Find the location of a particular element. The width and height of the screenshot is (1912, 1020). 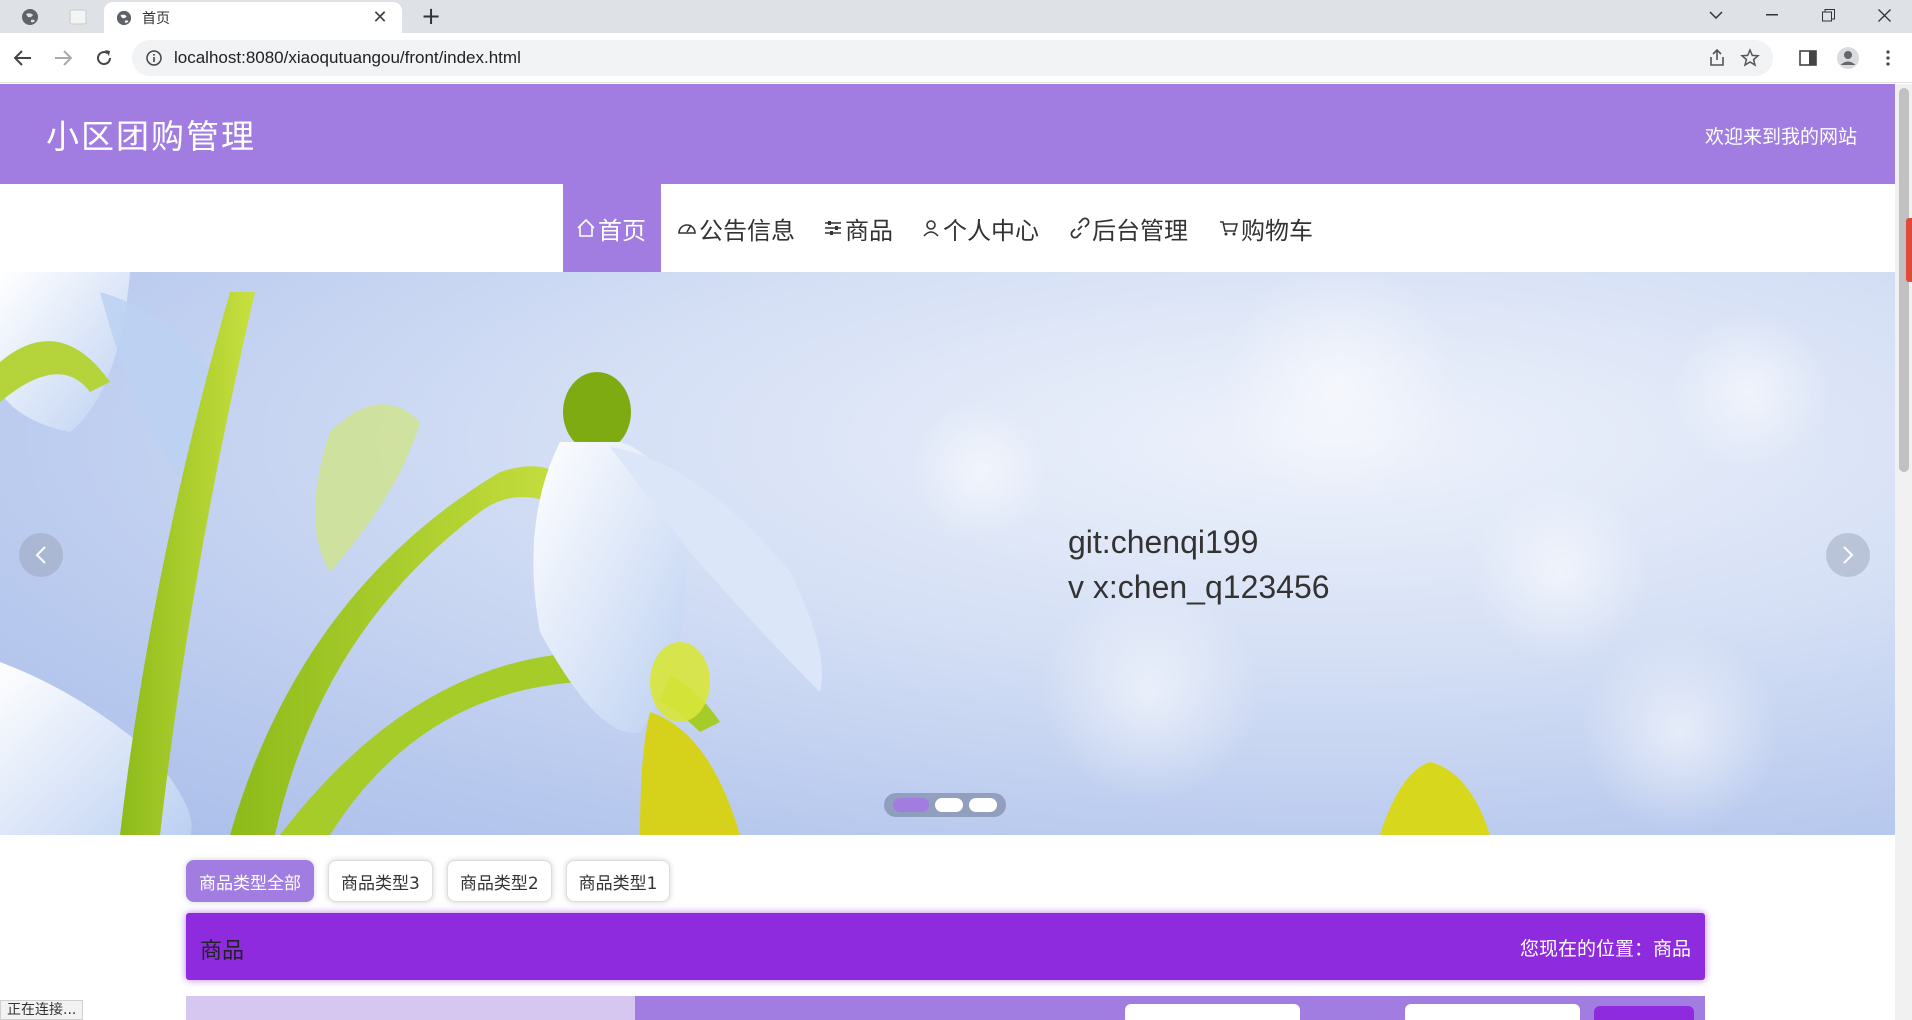

home-icon is located at coordinates (586, 227).